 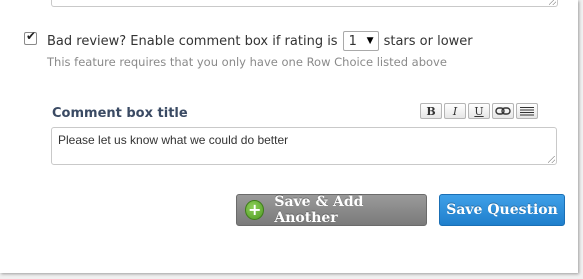 I want to click on formatting-toolbar: B I U, so click(x=479, y=111).